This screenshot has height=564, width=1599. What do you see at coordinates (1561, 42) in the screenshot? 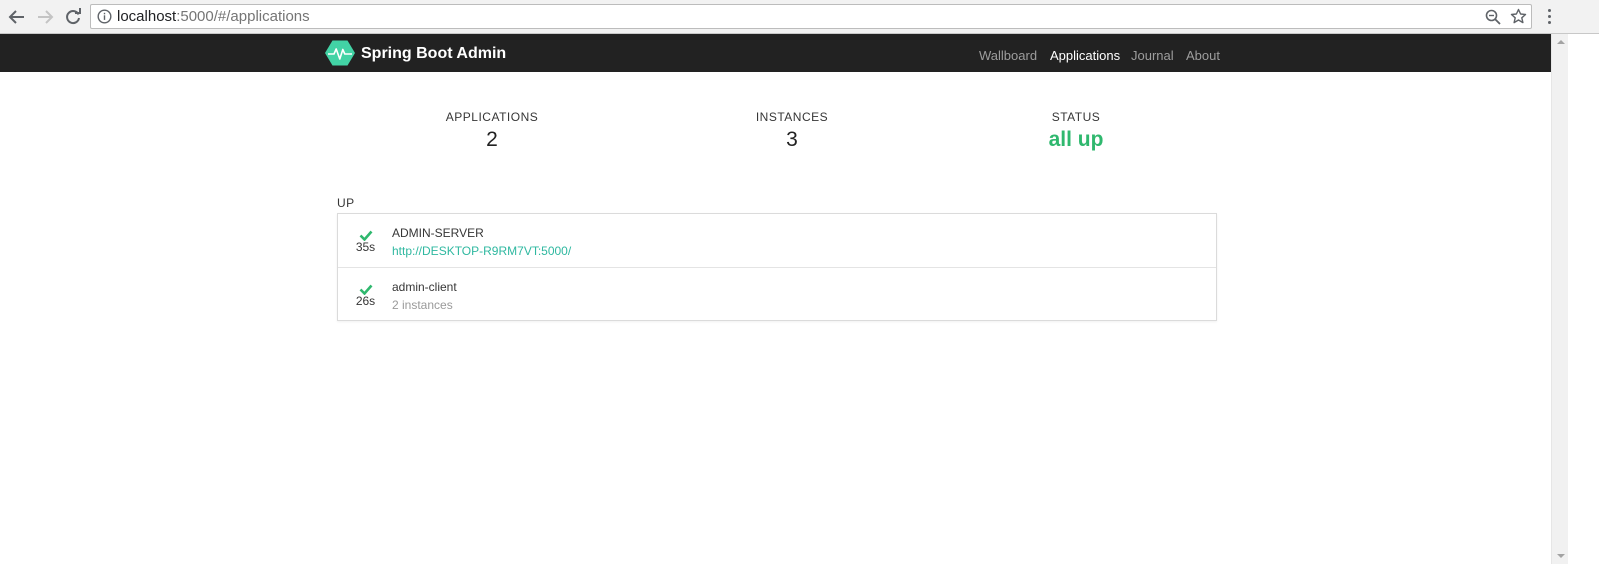
I see `scroll-up-arrow-icon` at bounding box center [1561, 42].